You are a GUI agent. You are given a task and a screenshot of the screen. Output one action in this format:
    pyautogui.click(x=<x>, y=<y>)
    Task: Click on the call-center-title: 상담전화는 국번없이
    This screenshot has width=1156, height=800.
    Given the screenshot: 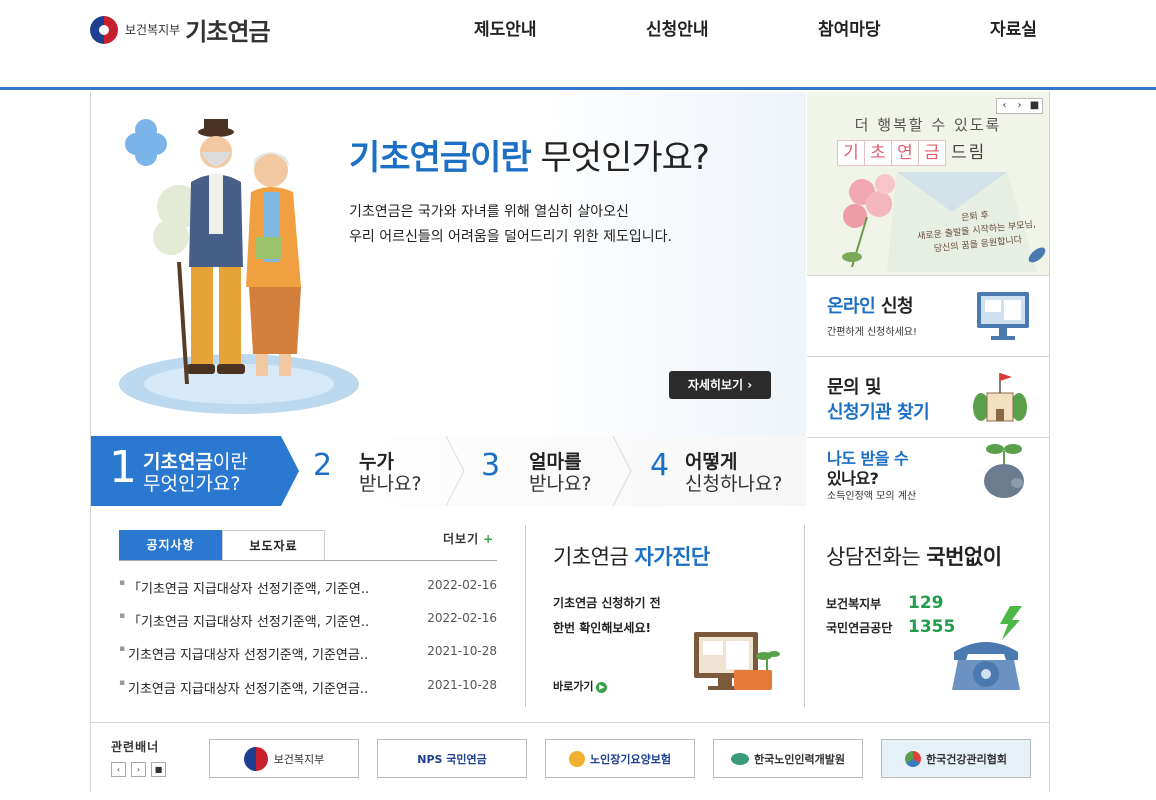 What is the action you would take?
    pyautogui.click(x=914, y=557)
    